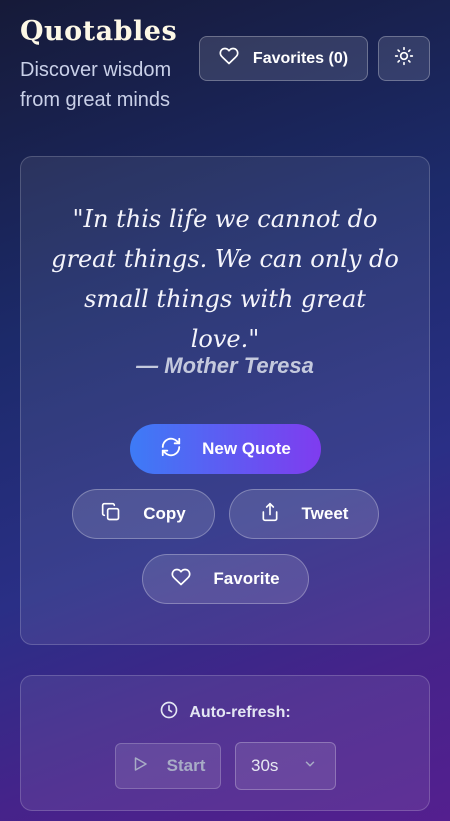  Describe the element at coordinates (265, 765) in the screenshot. I see `interval-value: 30s` at that location.